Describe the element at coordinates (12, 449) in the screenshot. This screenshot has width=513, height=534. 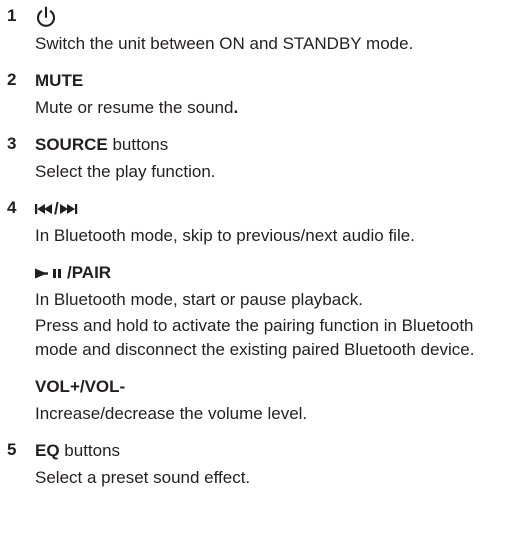
I see `item-number: 5` at that location.